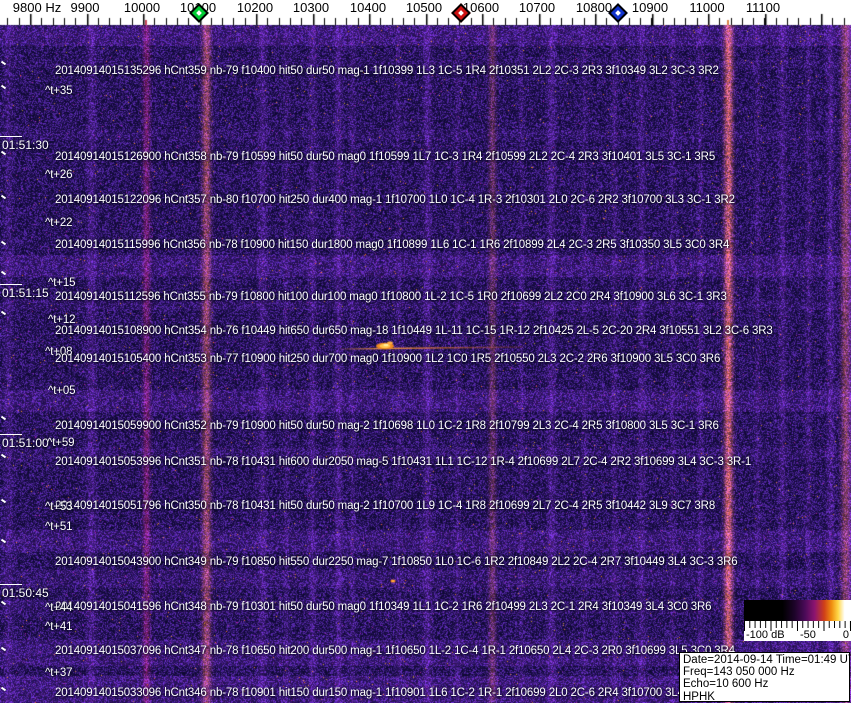 Image resolution: width=851 pixels, height=703 pixels. What do you see at coordinates (142, 7) in the screenshot?
I see `ruler-label-10000: 10000` at bounding box center [142, 7].